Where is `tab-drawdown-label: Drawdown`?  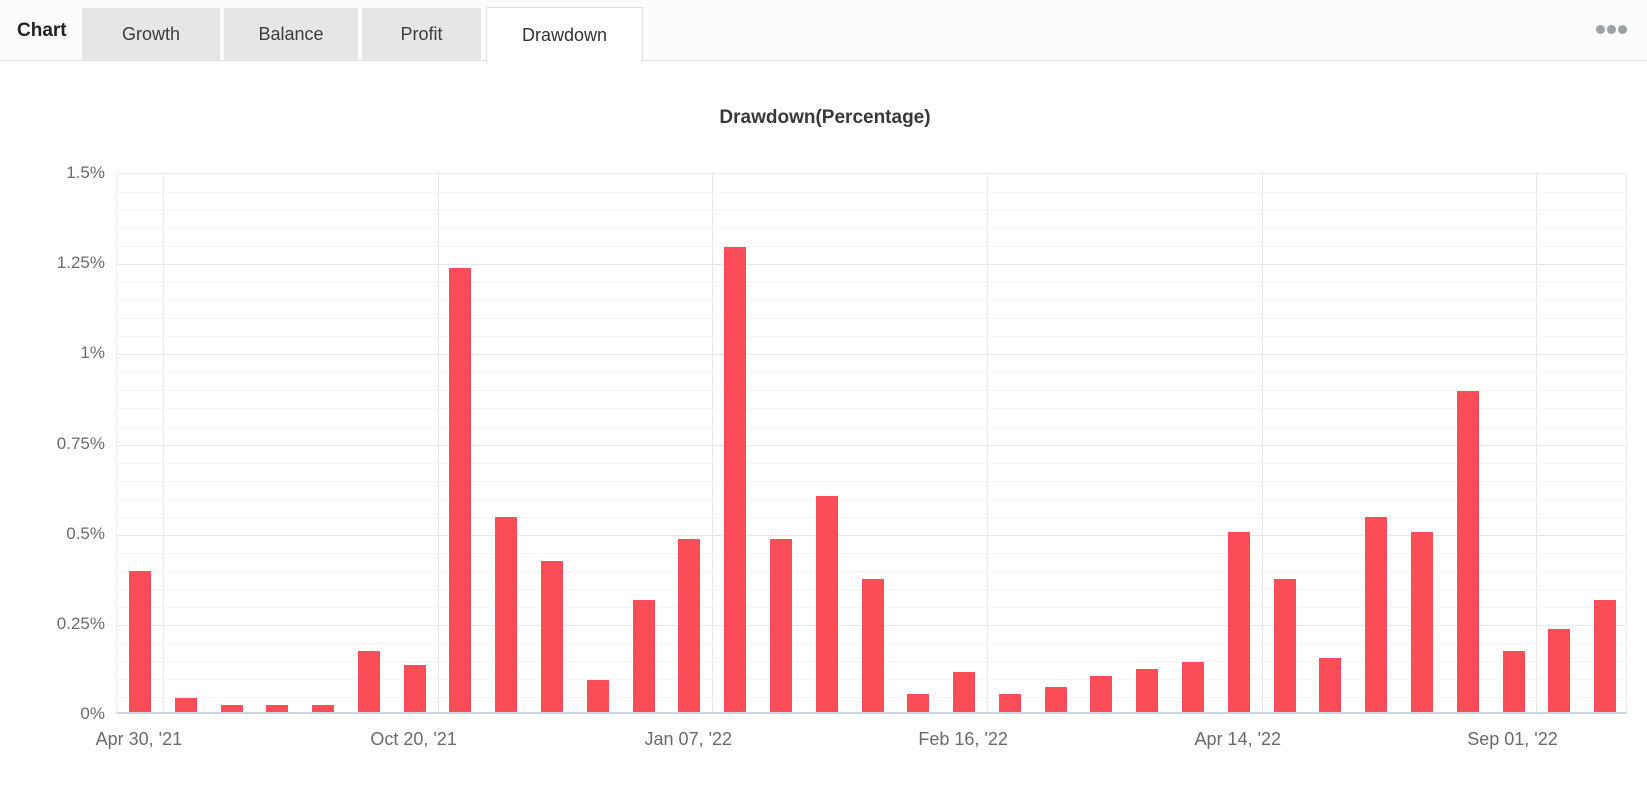 tab-drawdown-label: Drawdown is located at coordinates (564, 35).